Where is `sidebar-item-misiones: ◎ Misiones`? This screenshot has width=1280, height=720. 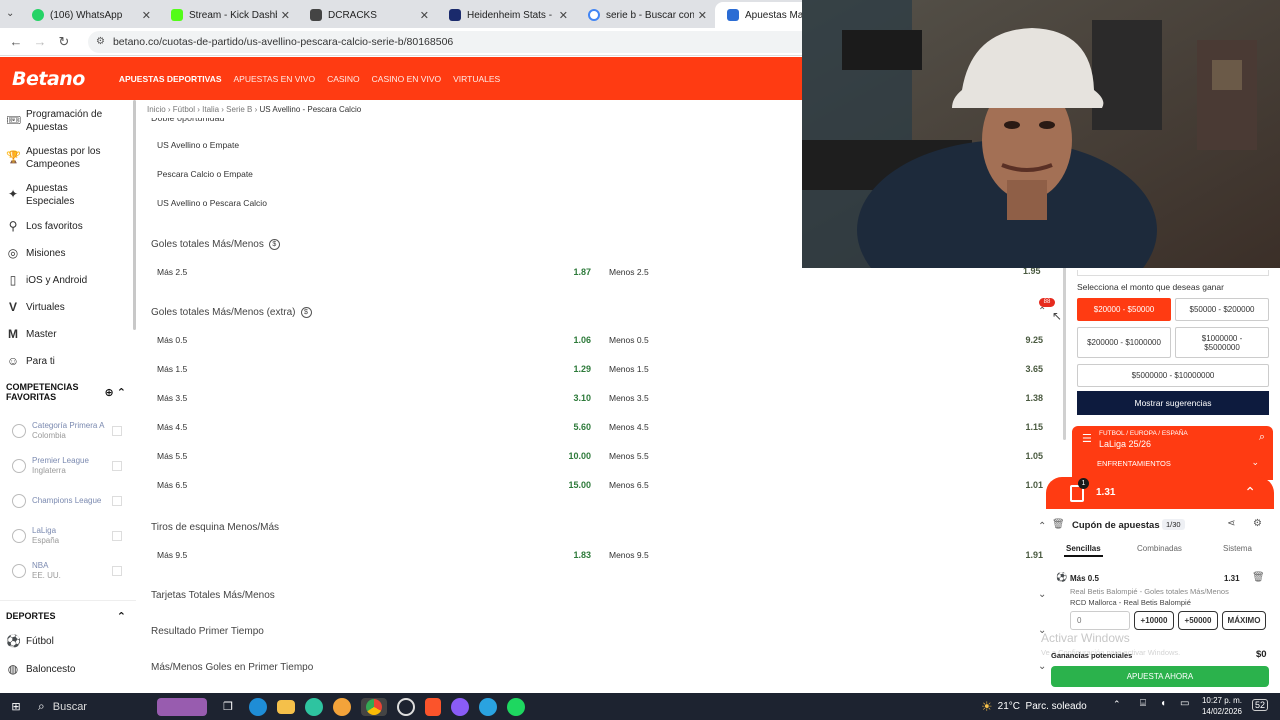
sidebar-item-misiones: ◎ Misiones is located at coordinates (33, 253).